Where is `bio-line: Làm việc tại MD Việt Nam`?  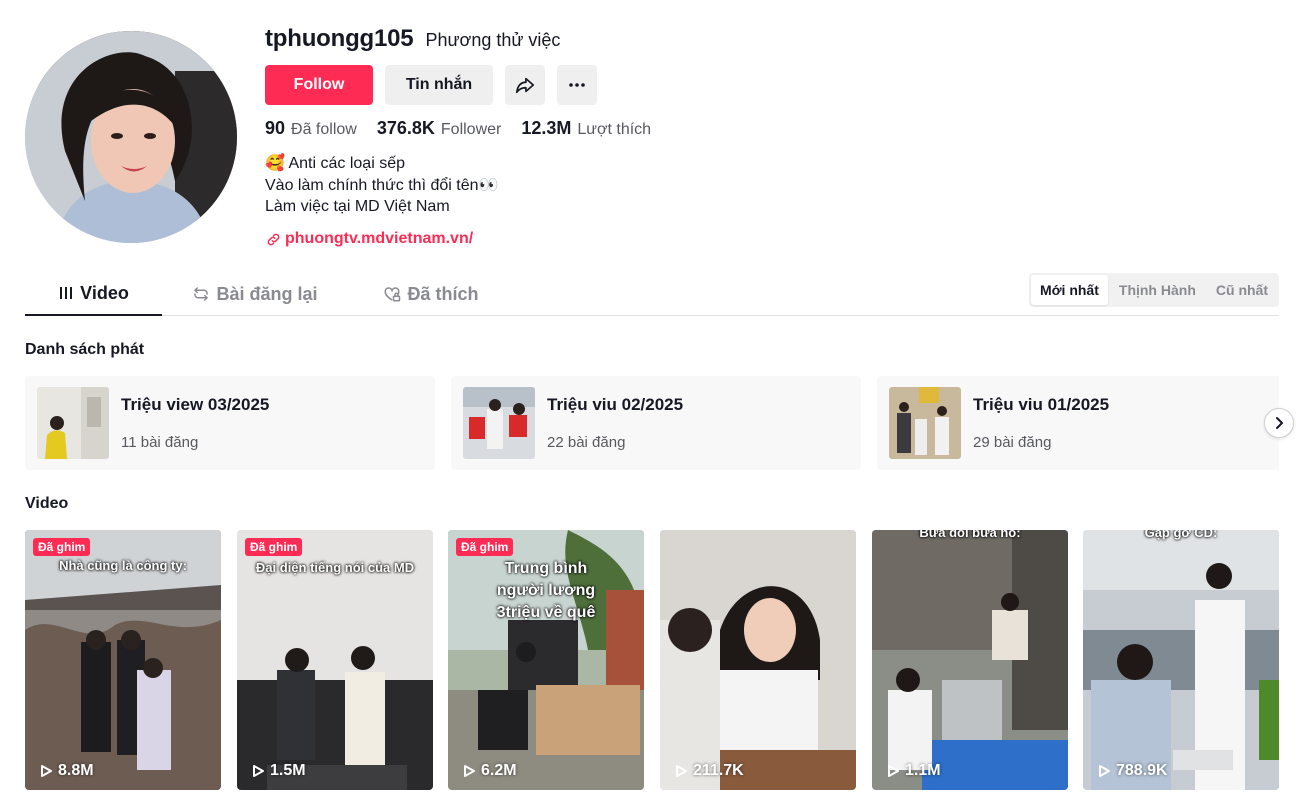
bio-line: Làm việc tại MD Việt Nam is located at coordinates (357, 206).